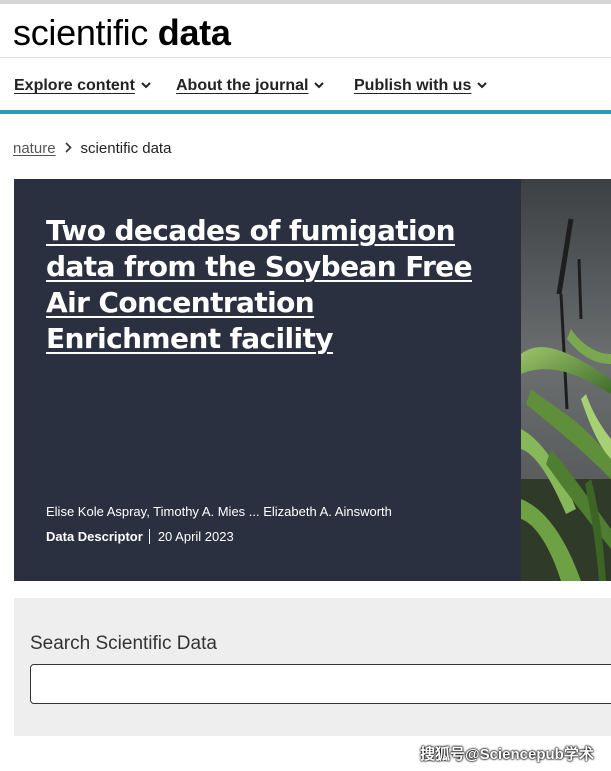 The height and width of the screenshot is (771, 611). What do you see at coordinates (507, 754) in the screenshot?
I see `watermark-text: 搜狐号@Sciencepub学术` at bounding box center [507, 754].